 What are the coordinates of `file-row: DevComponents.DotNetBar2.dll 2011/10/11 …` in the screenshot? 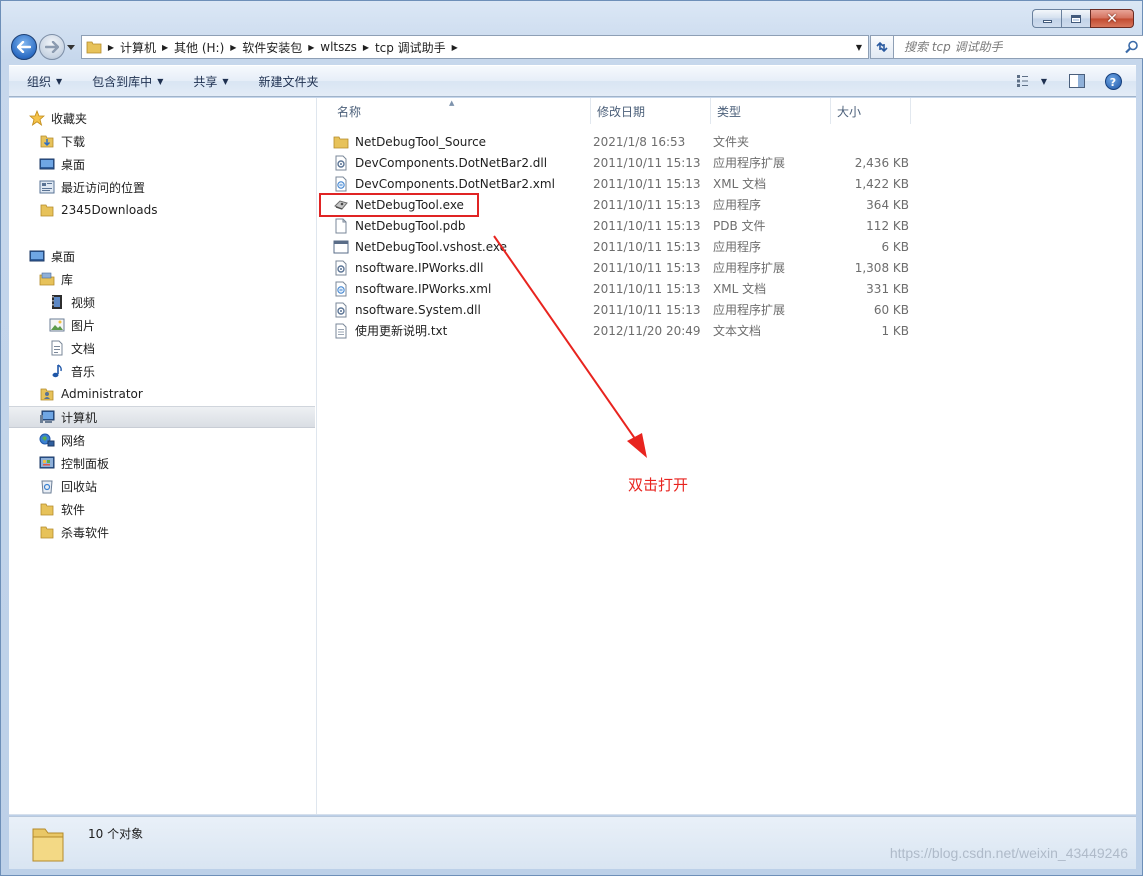 It's located at (621, 162).